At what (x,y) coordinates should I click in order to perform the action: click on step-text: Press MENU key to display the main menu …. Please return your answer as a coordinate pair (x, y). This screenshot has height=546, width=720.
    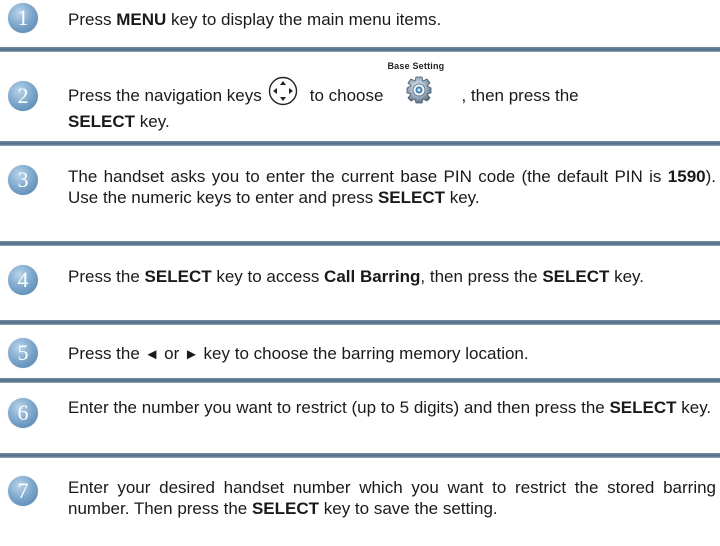
    Looking at the image, I should click on (255, 19).